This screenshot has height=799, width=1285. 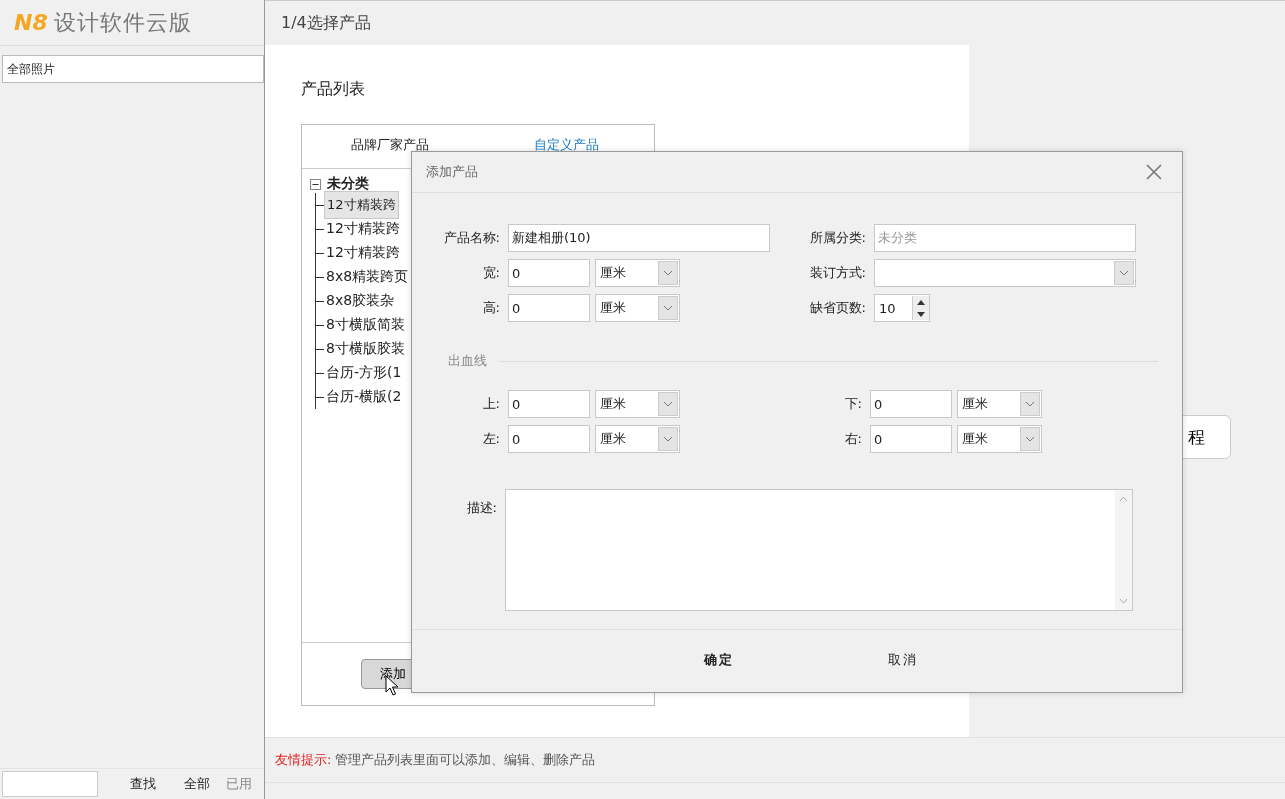 What do you see at coordinates (315, 184) in the screenshot?
I see `collapse-icon` at bounding box center [315, 184].